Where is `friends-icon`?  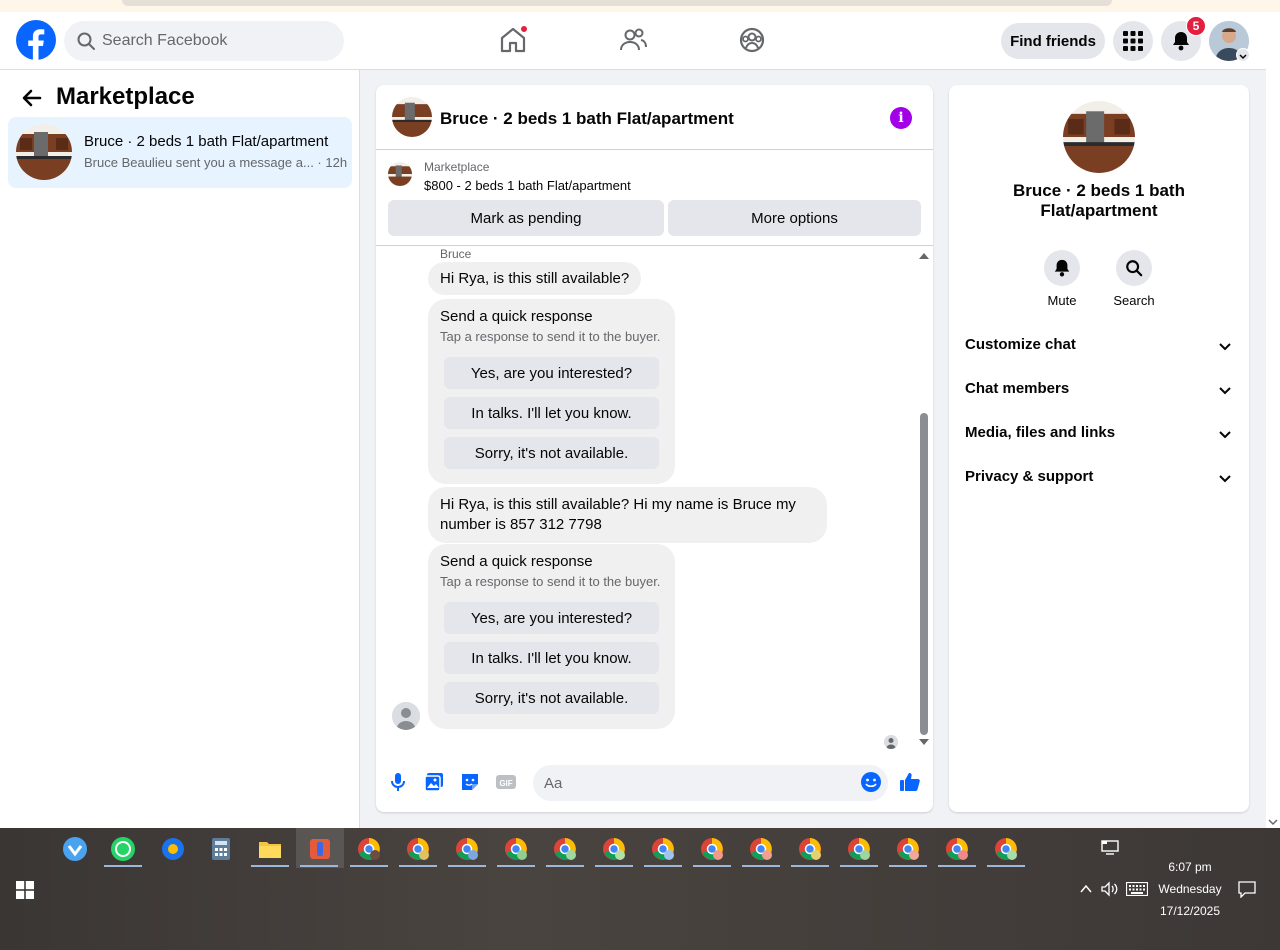
friends-icon is located at coordinates (633, 40).